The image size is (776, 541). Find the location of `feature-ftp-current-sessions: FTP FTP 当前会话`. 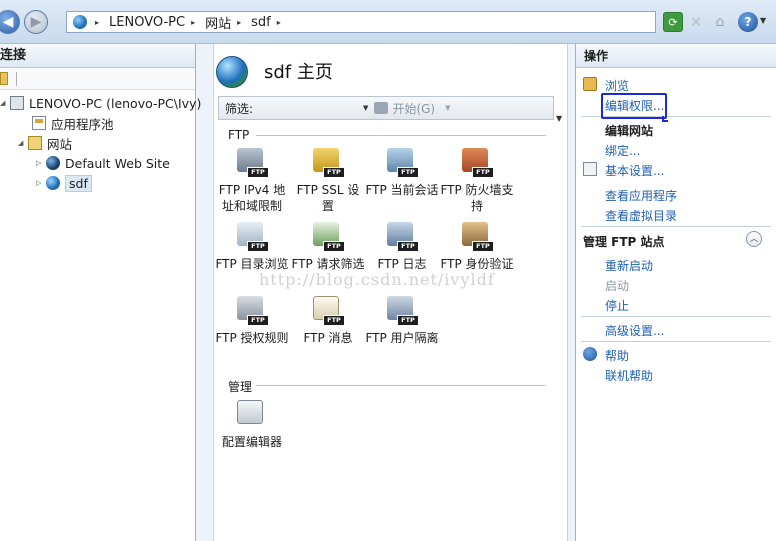

feature-ftp-current-sessions: FTP FTP 当前会话 is located at coordinates (402, 173).